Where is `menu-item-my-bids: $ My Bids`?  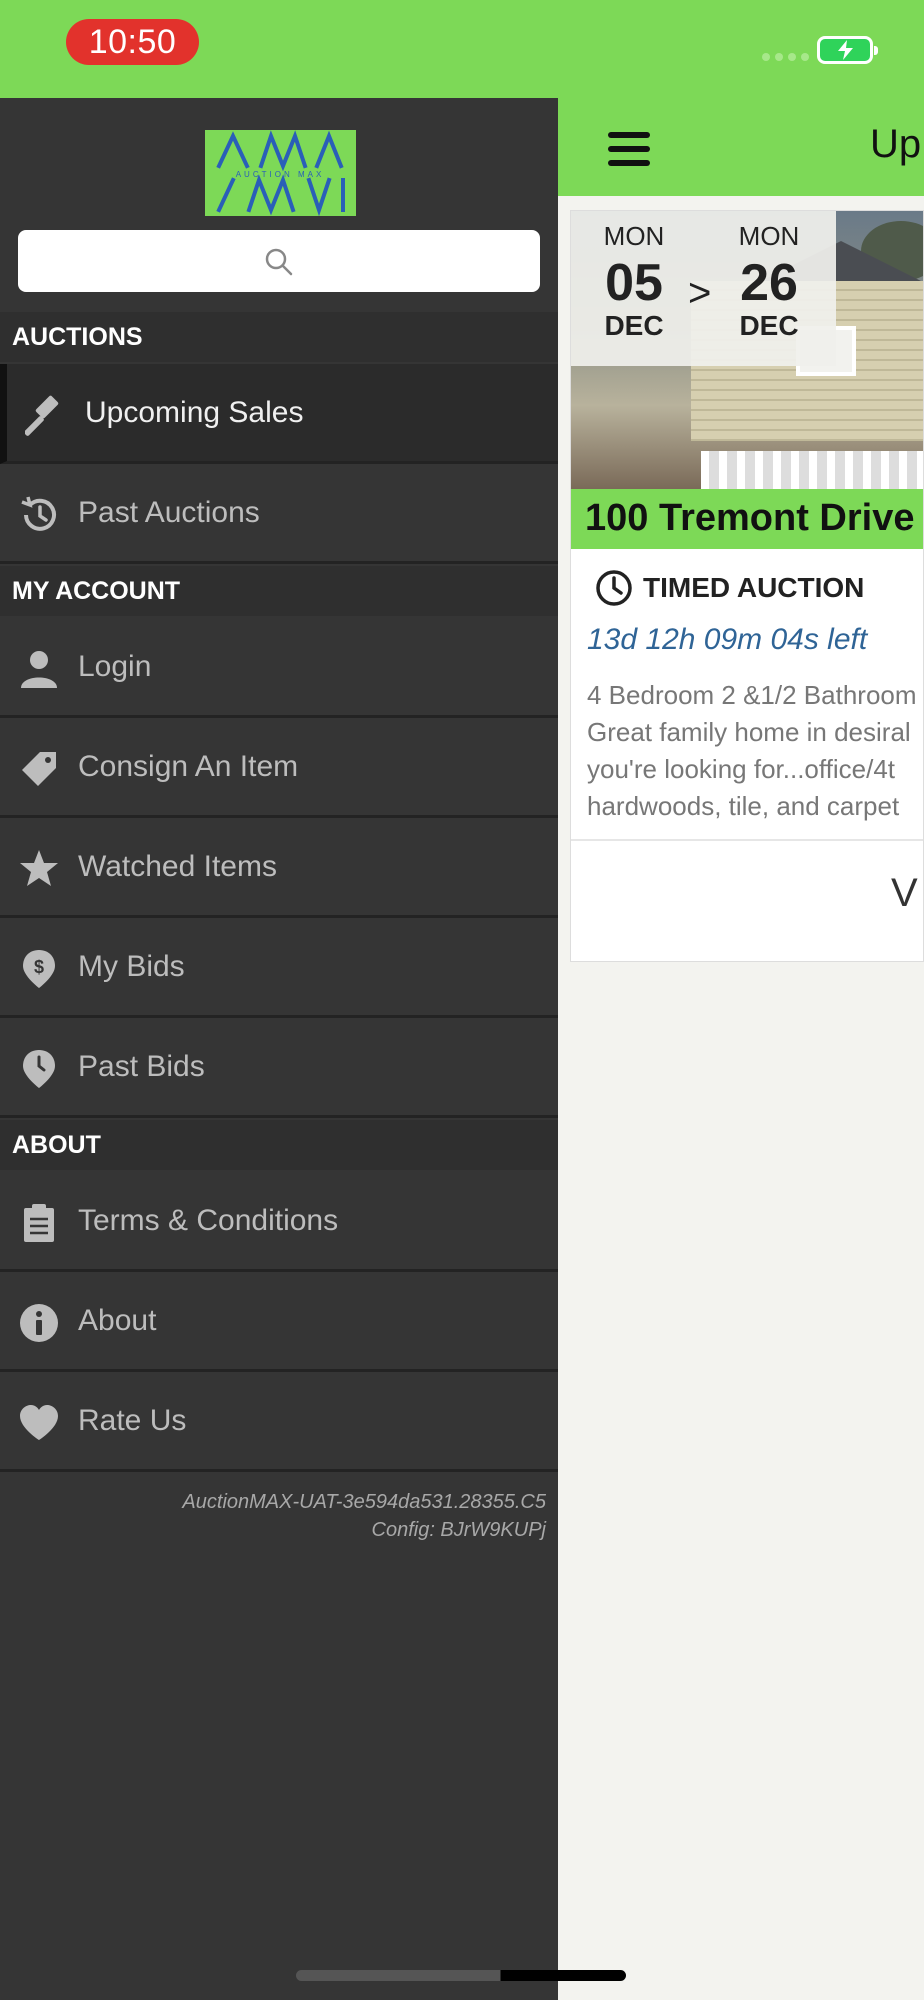 menu-item-my-bids: $ My Bids is located at coordinates (279, 968).